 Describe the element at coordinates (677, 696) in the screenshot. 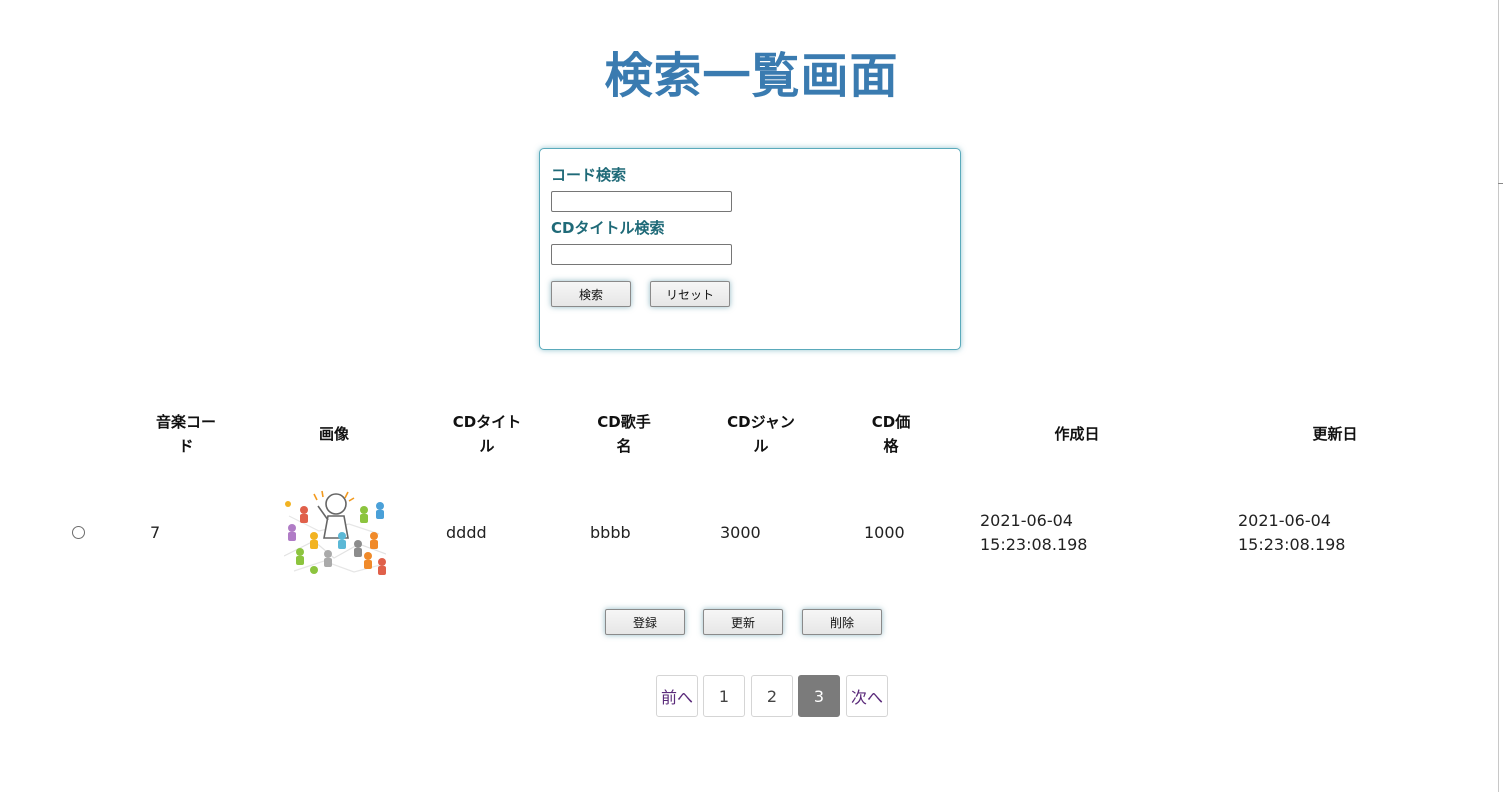

I see `pagination-prev: 前へ` at that location.